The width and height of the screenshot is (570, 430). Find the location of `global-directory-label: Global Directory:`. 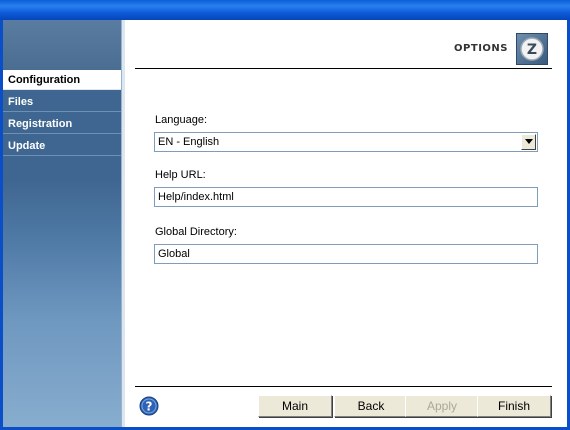

global-directory-label: Global Directory: is located at coordinates (196, 232).